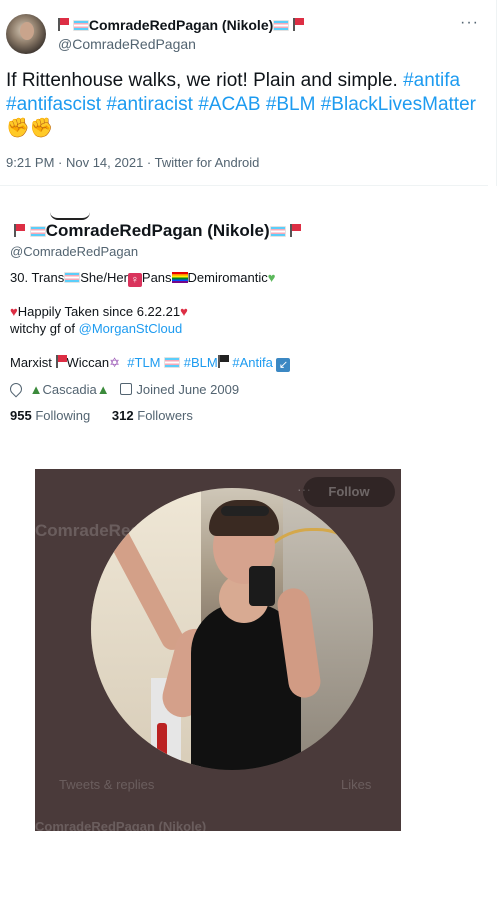  What do you see at coordinates (121, 825) in the screenshot?
I see `ghost-footer: ComradeRedPagan (Nikole)` at bounding box center [121, 825].